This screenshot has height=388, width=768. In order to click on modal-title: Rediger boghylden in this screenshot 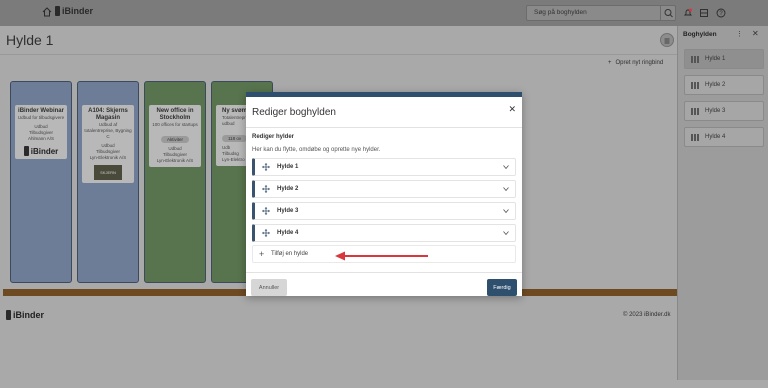, I will do `click(294, 112)`.